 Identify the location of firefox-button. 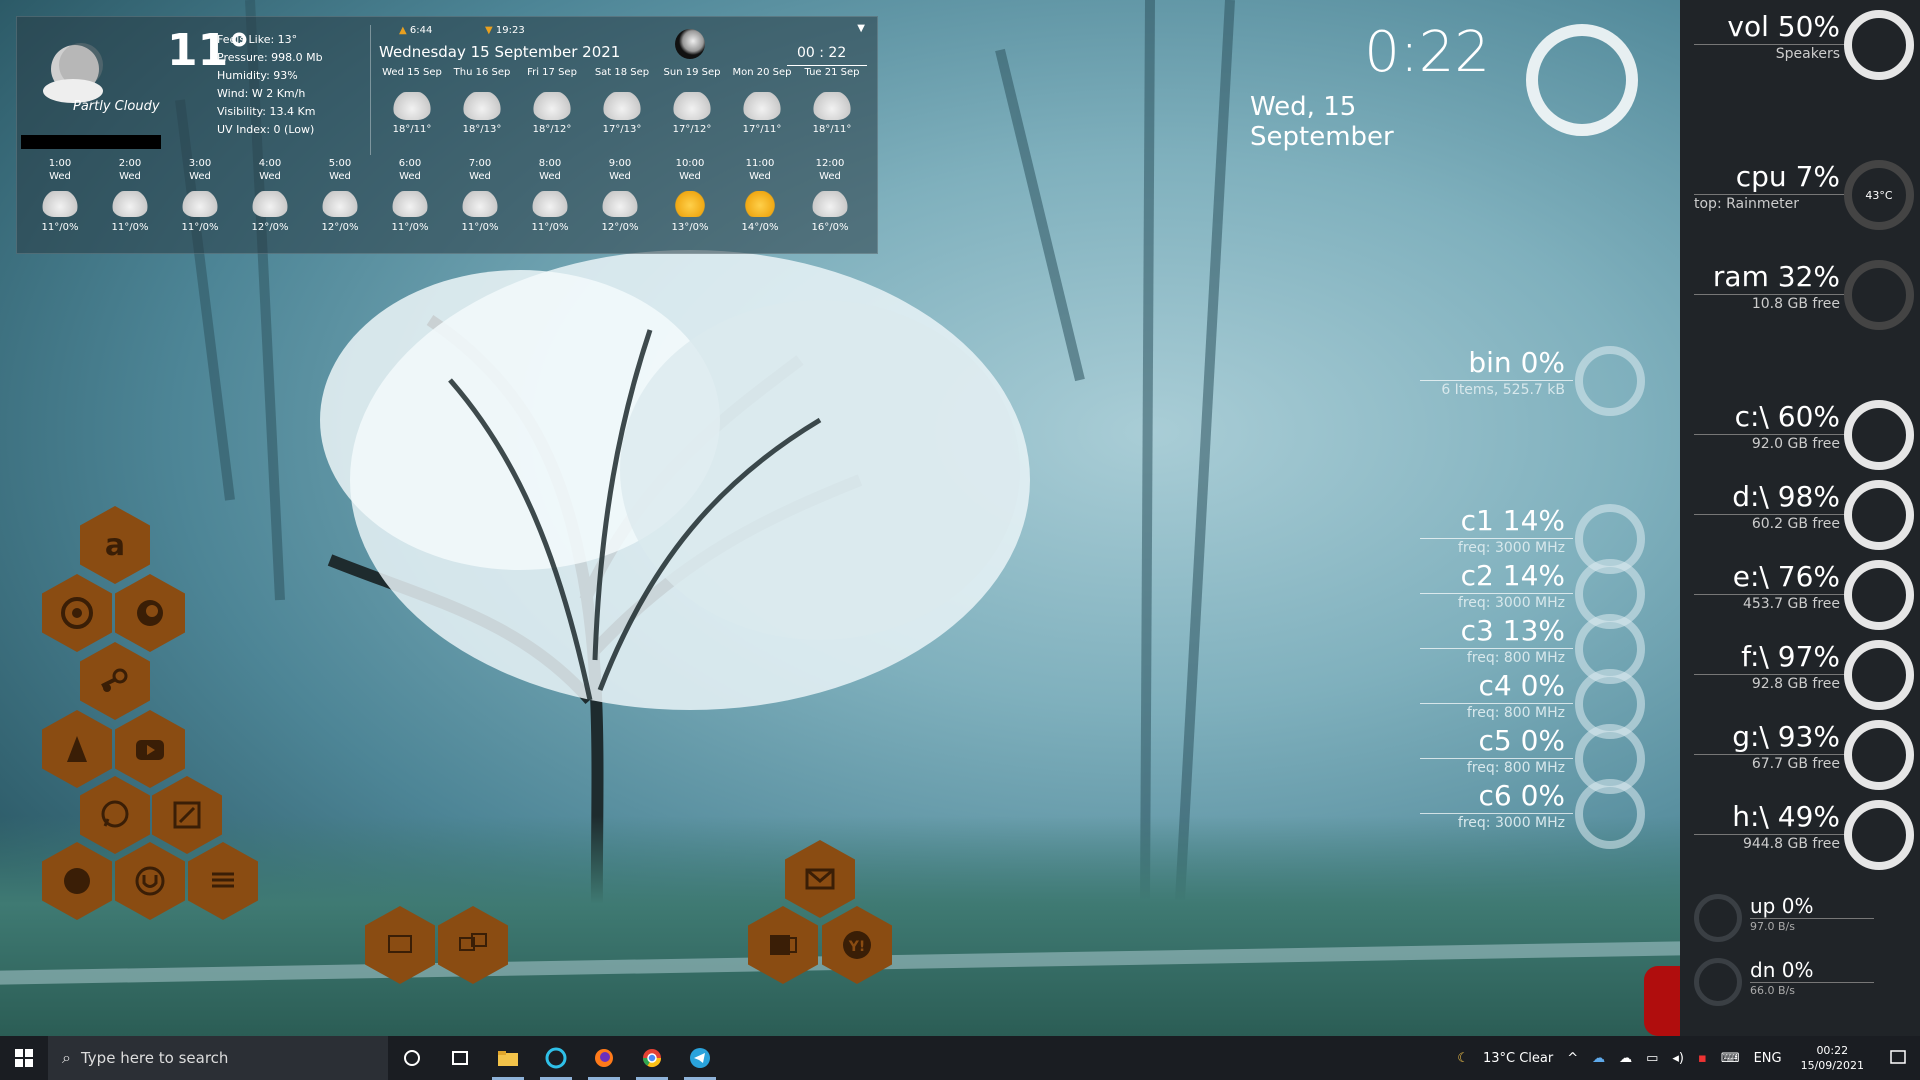
(604, 1058).